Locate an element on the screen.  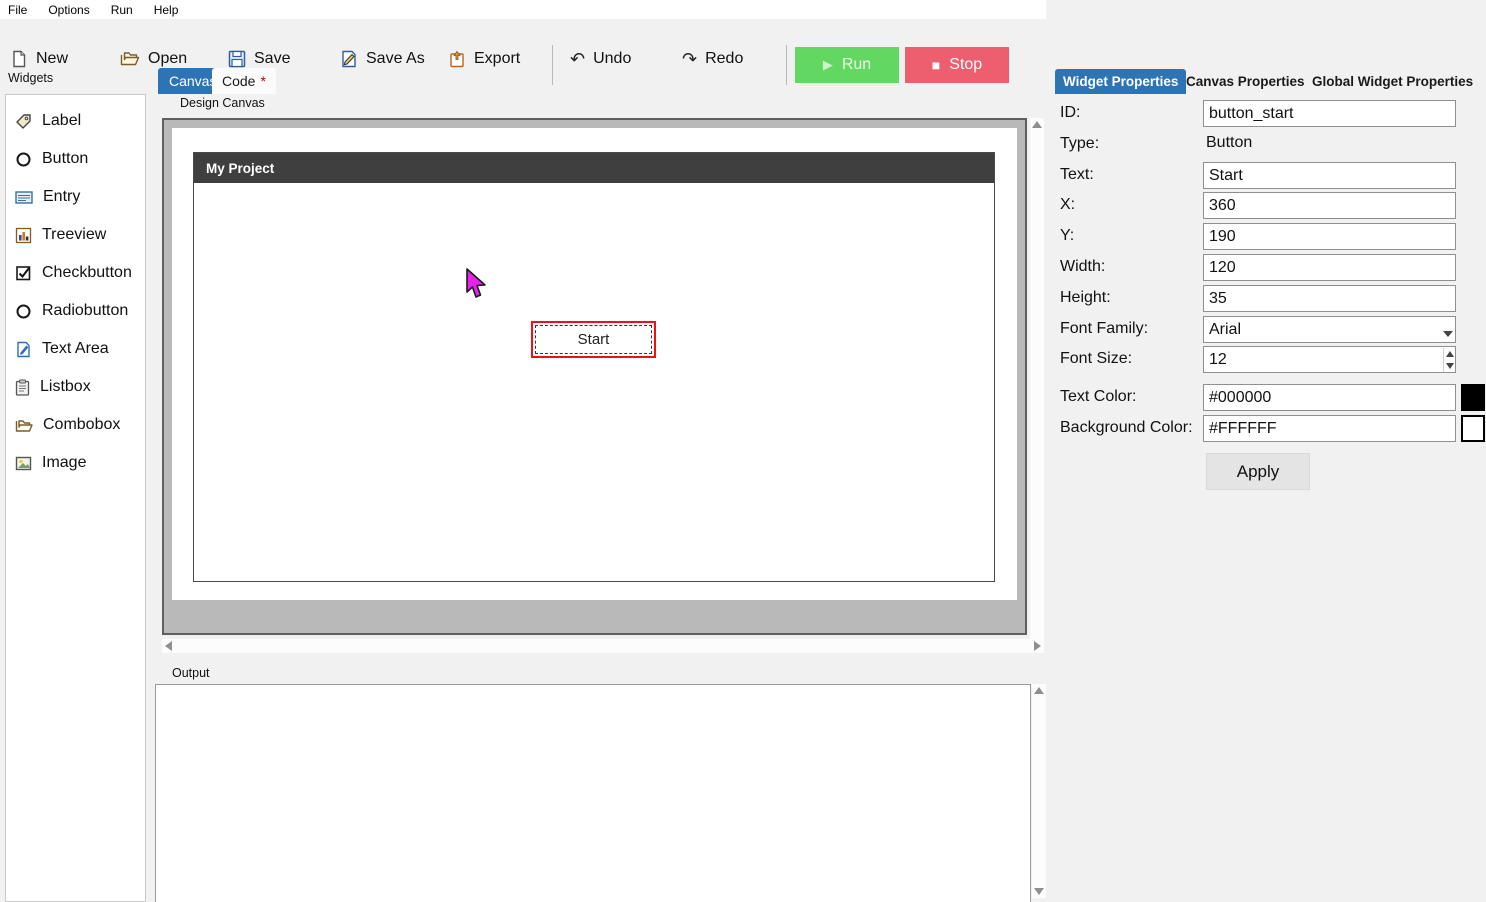
widget-item-text: Treeview is located at coordinates (74, 234).